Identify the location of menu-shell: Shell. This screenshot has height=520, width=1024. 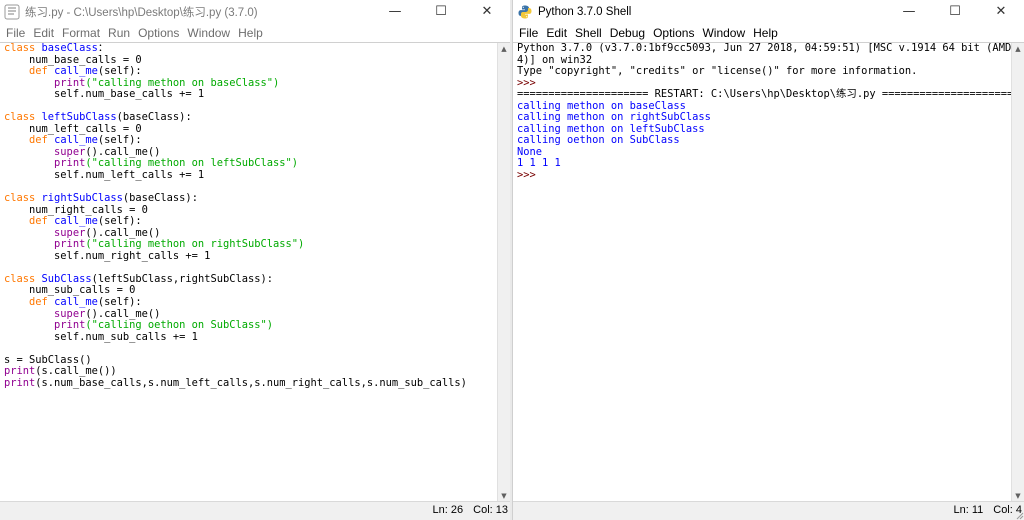
(588, 33).